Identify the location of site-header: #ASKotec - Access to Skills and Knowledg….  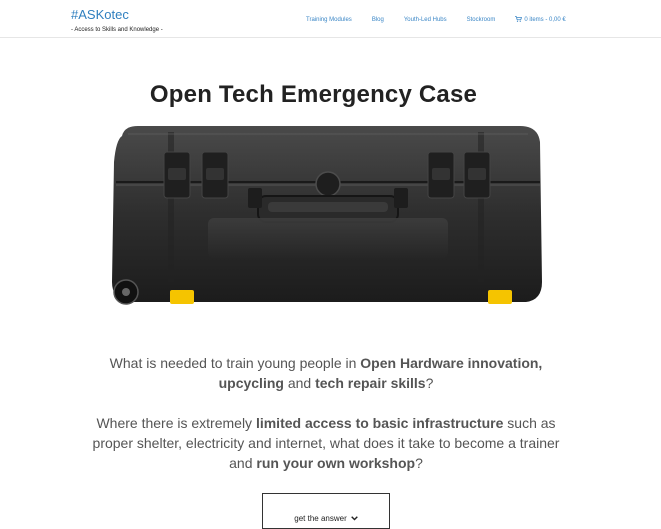
(330, 19).